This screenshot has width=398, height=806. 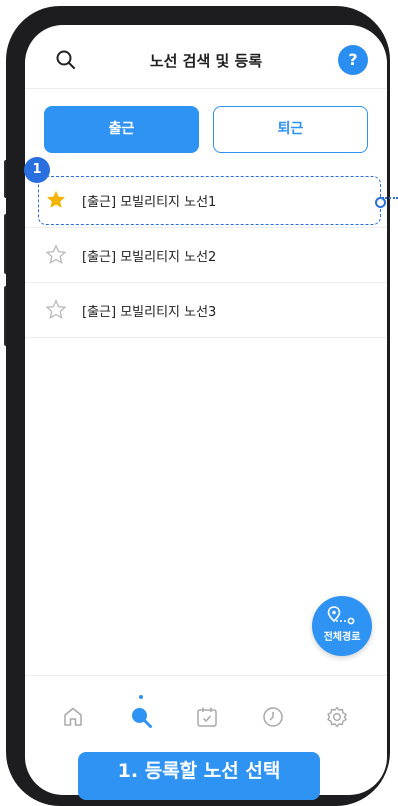 I want to click on route-list-item: [출근] 모빌리티지 노선3, so click(x=206, y=310).